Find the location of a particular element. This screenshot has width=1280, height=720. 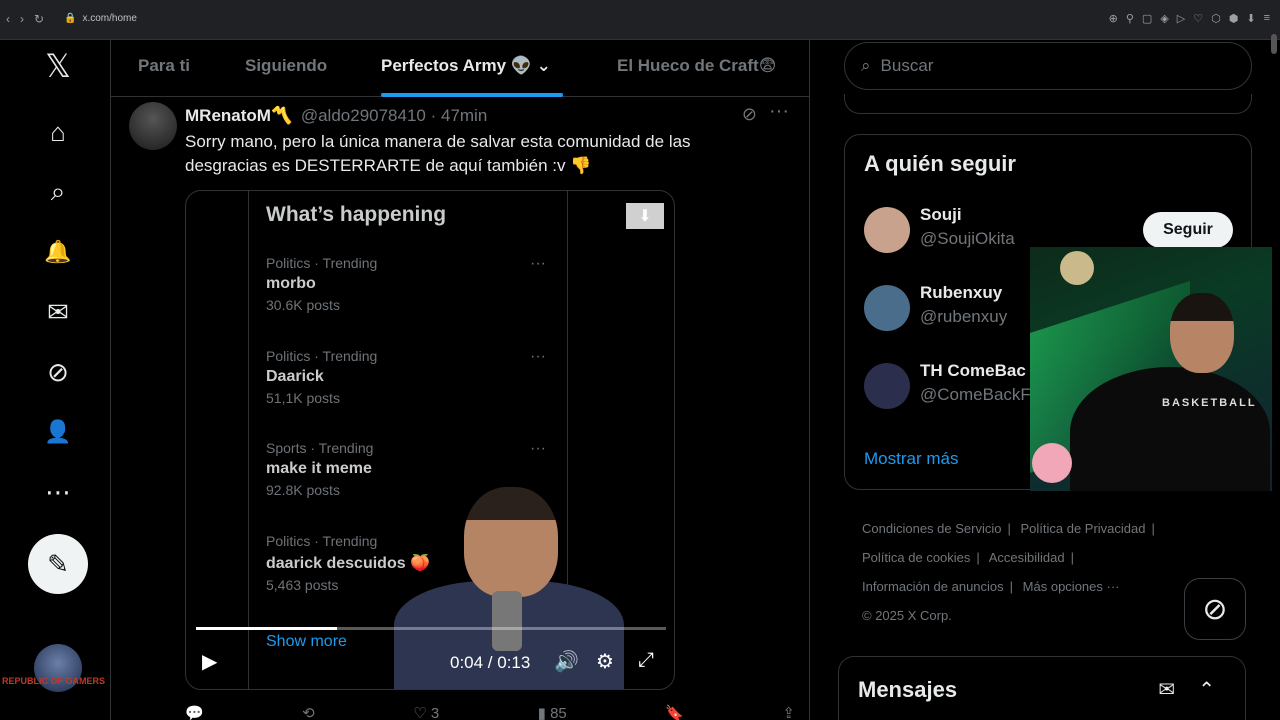

suggestion-handle: @SoujiOkita is located at coordinates (967, 238).